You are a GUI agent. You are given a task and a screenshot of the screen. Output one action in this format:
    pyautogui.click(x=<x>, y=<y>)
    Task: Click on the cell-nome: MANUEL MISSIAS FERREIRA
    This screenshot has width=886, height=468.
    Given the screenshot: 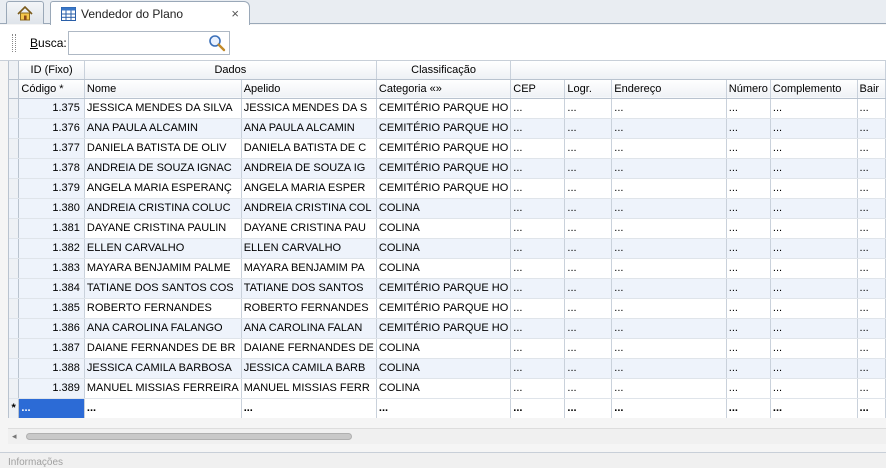 What is the action you would take?
    pyautogui.click(x=163, y=388)
    